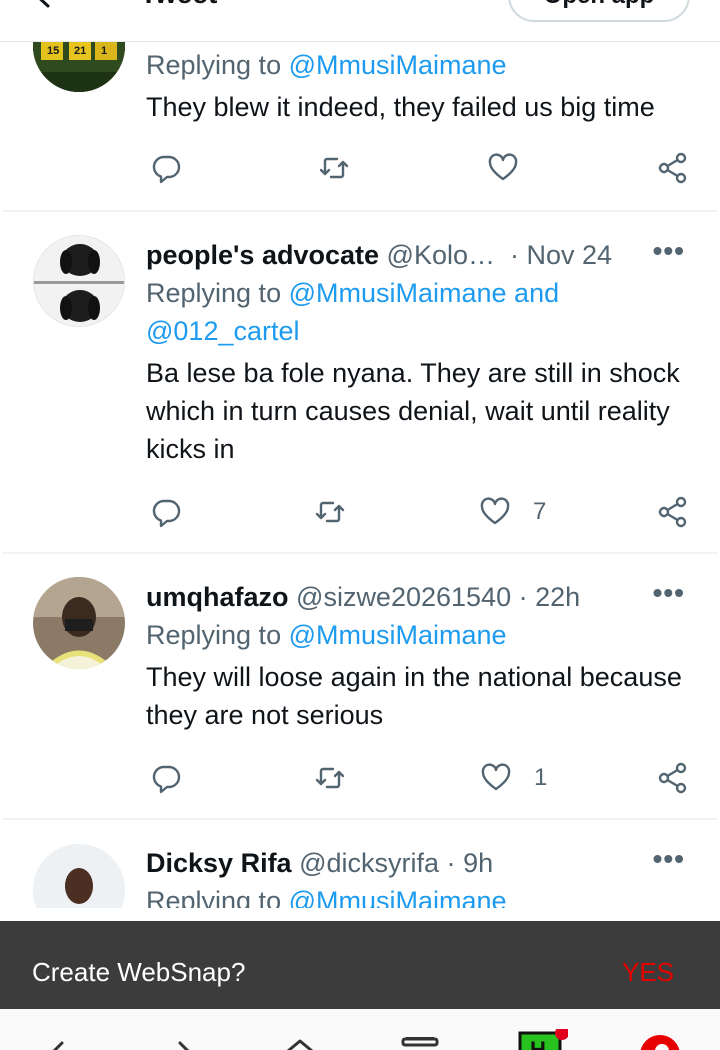 The height and width of the screenshot is (1050, 720). Describe the element at coordinates (58, 1043) in the screenshot. I see `nav-back-icon` at that location.